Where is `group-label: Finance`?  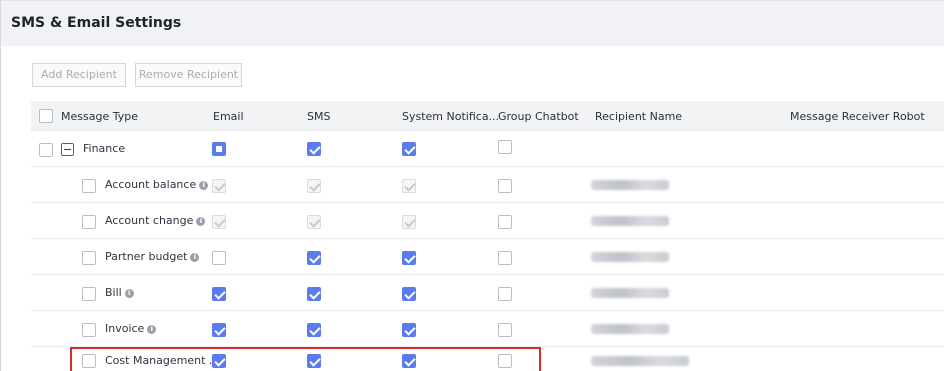 group-label: Finance is located at coordinates (104, 148).